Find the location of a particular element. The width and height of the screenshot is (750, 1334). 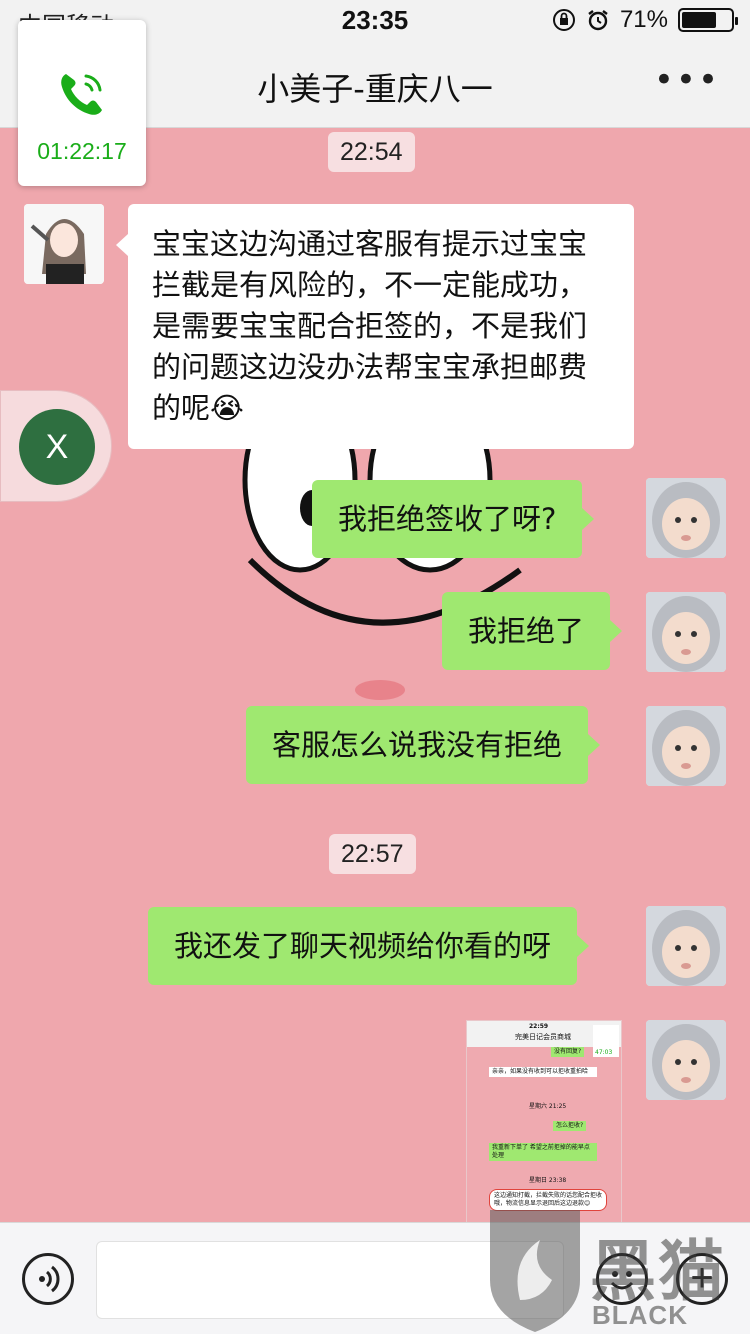

floating-app-button: X is located at coordinates (56, 446).